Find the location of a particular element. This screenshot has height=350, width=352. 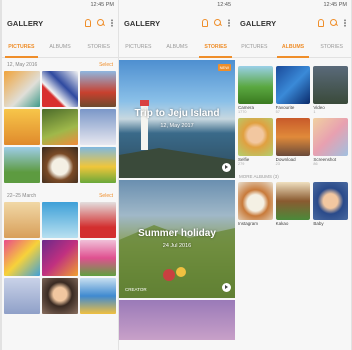

section-date: 12, May 2016 is located at coordinates (22, 64).